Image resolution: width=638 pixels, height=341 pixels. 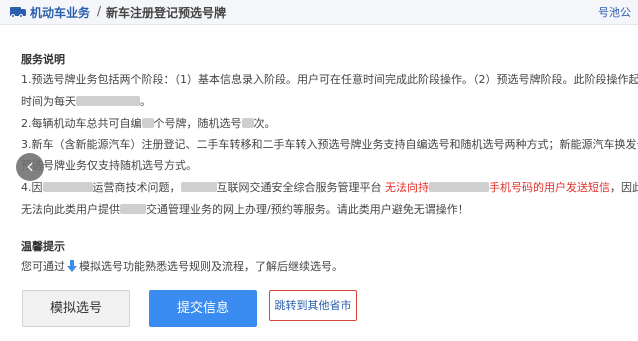 I want to click on simulate-select-button: 模拟选号, so click(x=76, y=308).